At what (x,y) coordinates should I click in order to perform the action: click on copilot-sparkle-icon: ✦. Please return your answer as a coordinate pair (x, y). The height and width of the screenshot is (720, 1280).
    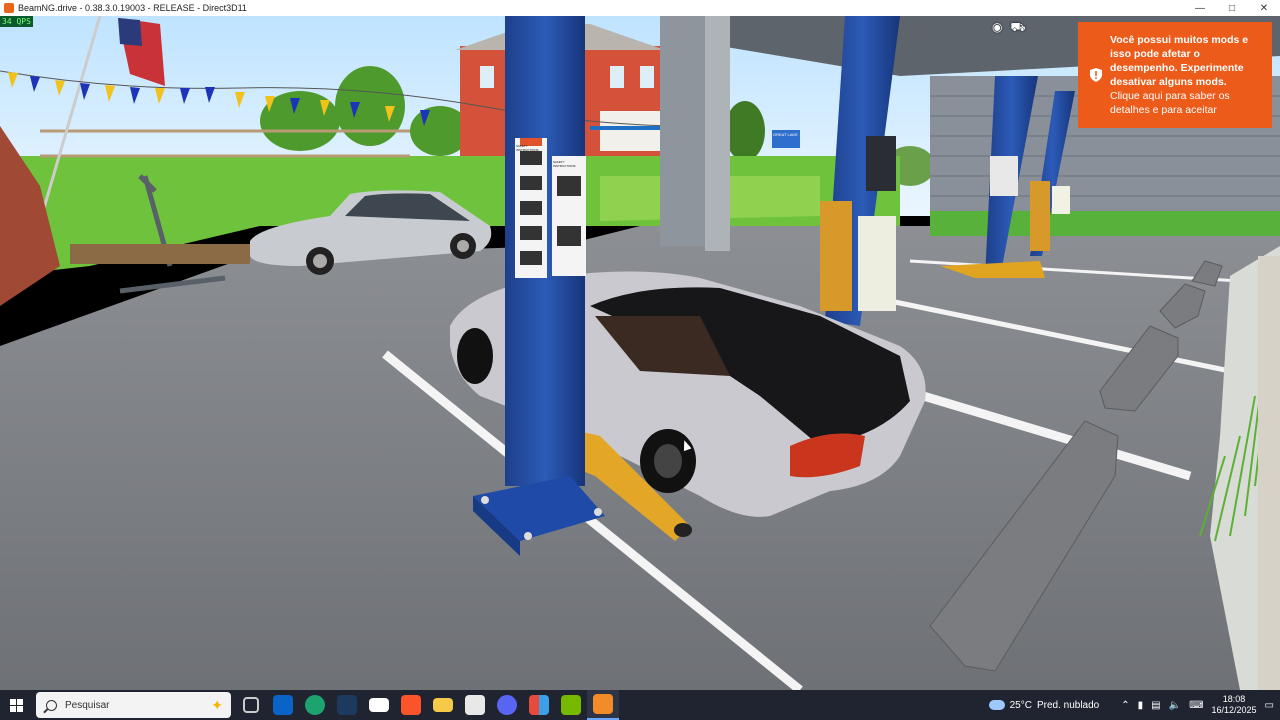
    Looking at the image, I should click on (217, 704).